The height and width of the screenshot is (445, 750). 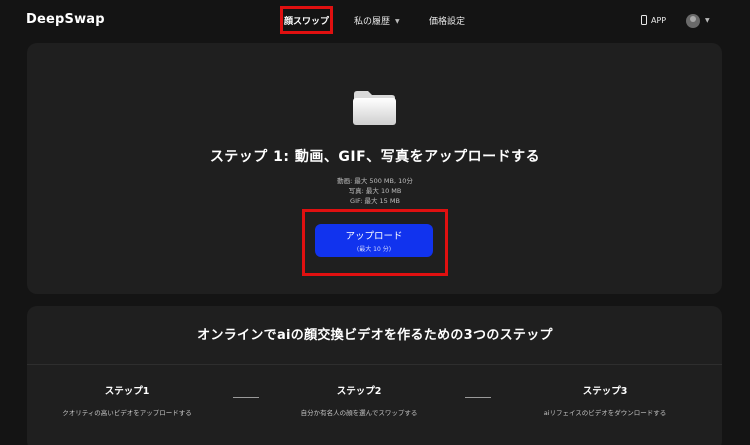 I want to click on step-item: ステップ3 aiリフェイスのビデオをダウンロードする, so click(x=605, y=400).